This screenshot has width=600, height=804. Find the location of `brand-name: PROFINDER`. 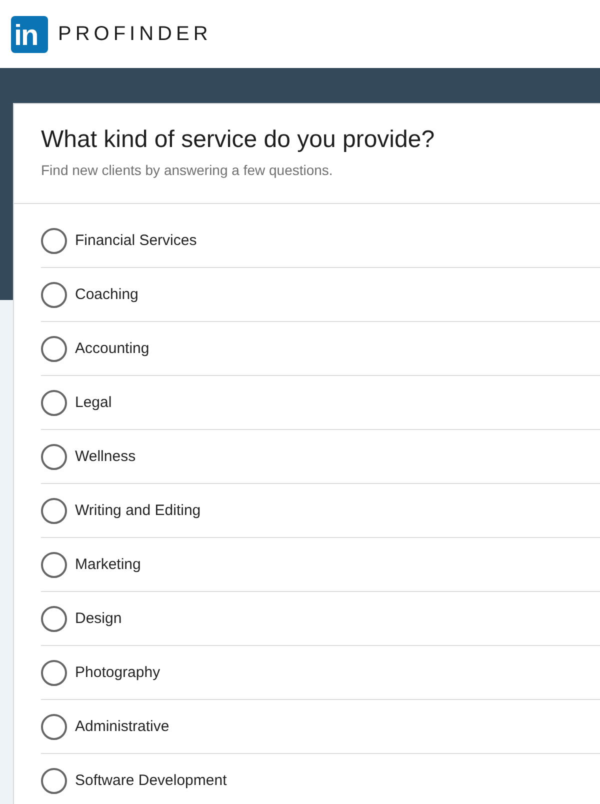

brand-name: PROFINDER is located at coordinates (135, 34).